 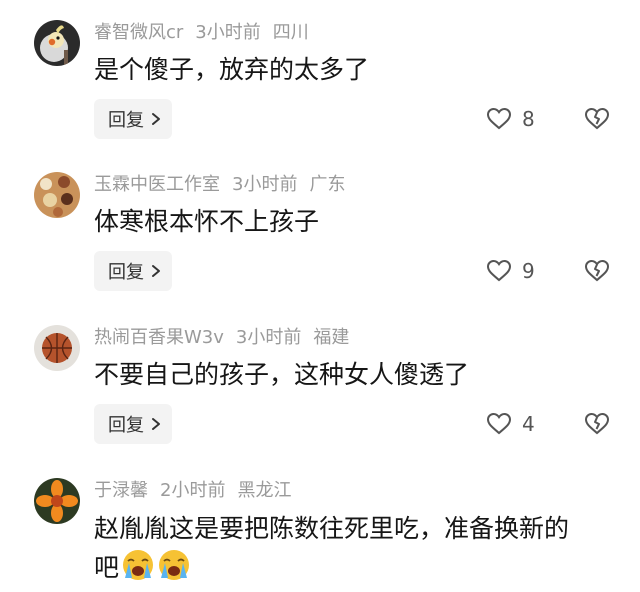 I want to click on comment-meta: 热闹百香果W3v 3小时前 福建, so click(x=227, y=338).